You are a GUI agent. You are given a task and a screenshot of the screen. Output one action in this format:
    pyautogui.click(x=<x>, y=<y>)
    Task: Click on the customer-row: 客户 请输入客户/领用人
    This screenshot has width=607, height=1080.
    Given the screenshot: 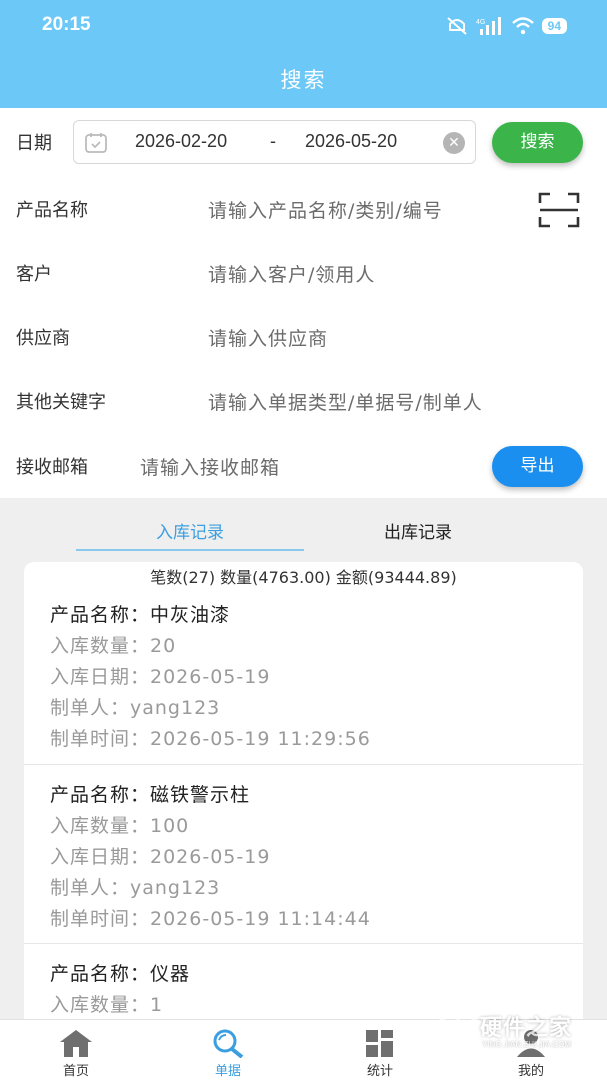 What is the action you would take?
    pyautogui.click(x=303, y=273)
    